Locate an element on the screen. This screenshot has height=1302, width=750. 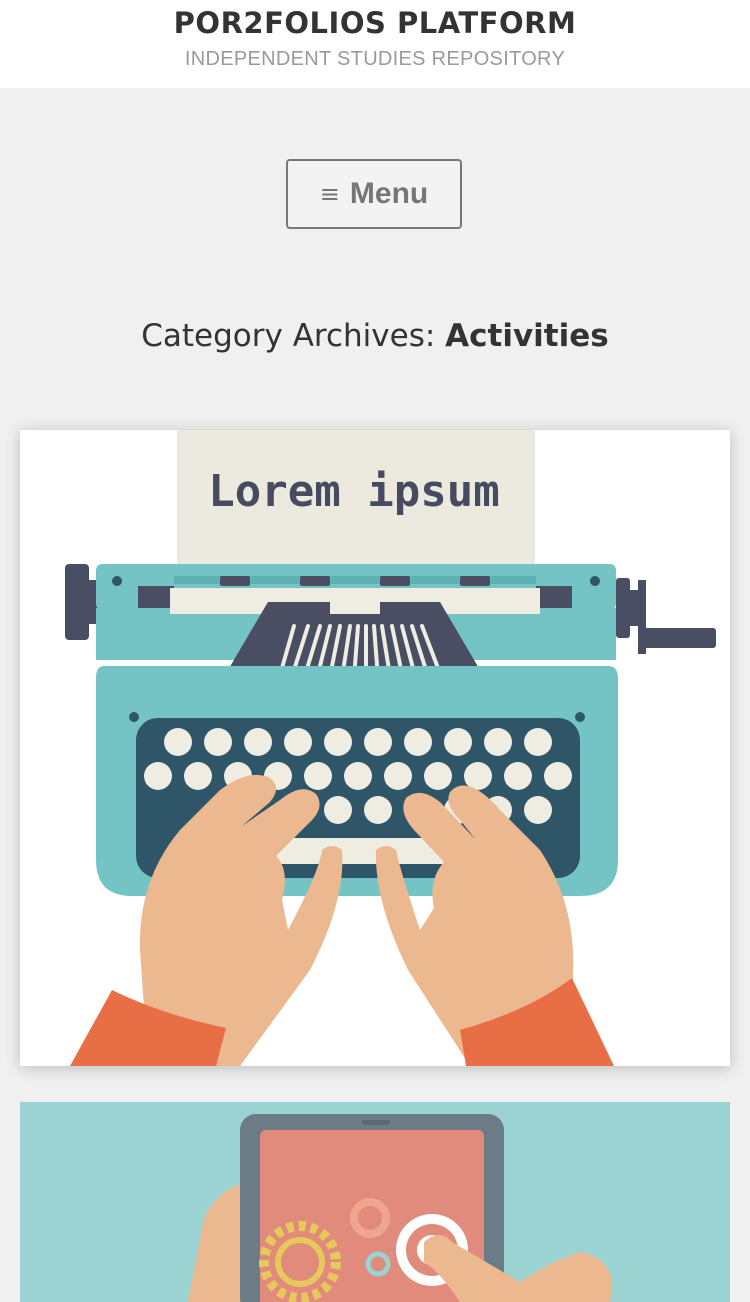
post-card is located at coordinates (375, 1202).